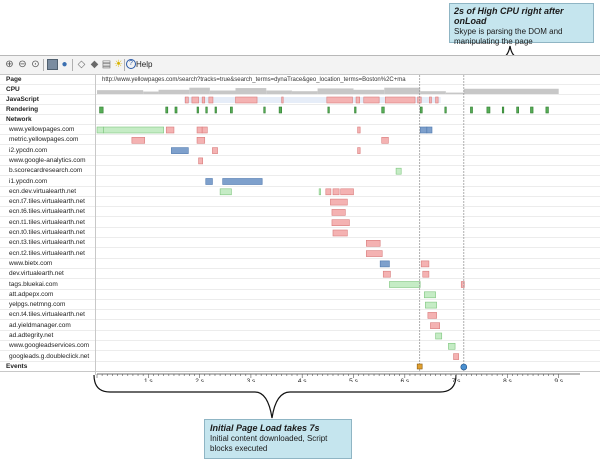 Image resolution: width=600 pixels, height=461 pixels. I want to click on axis-tick-label: 7 s, so click(456, 380).